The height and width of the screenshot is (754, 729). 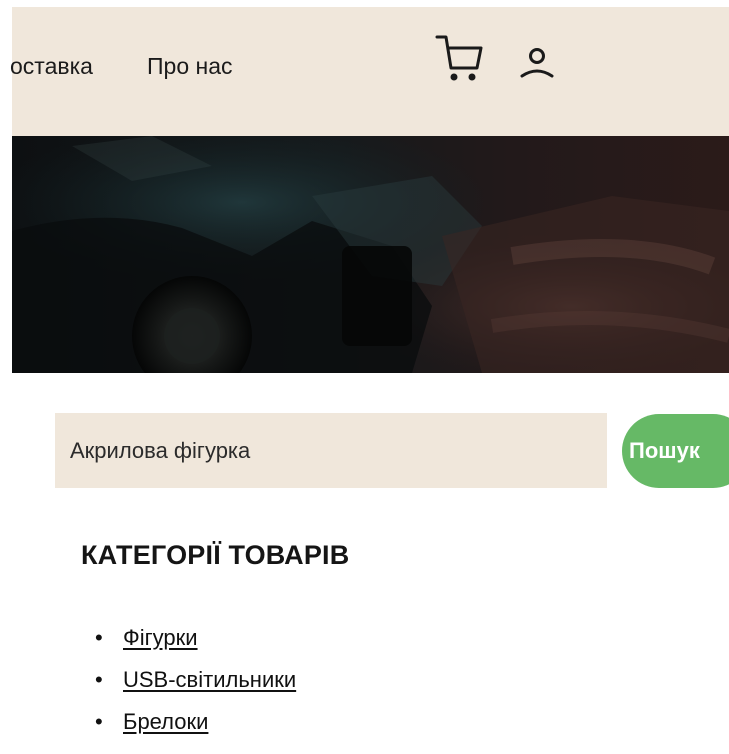 I want to click on category-item-figures: • Фігурки, so click(x=195, y=643).